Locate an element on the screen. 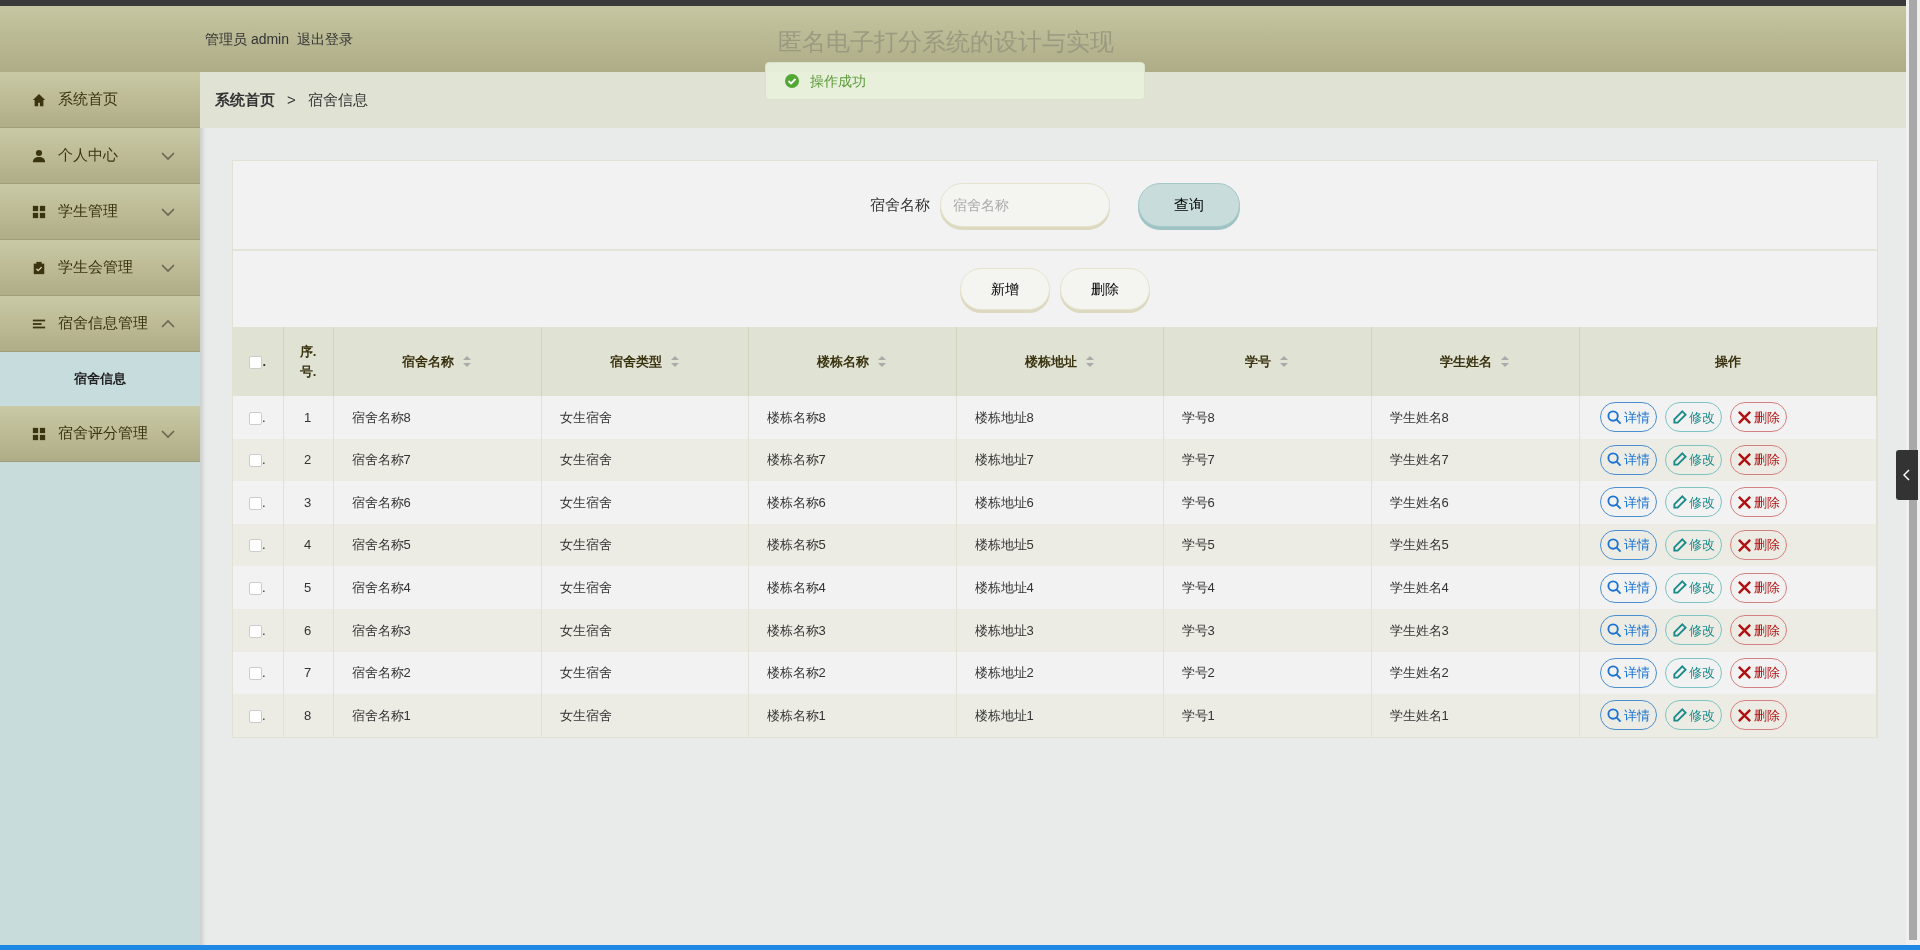  table-cell: 学生姓名7 is located at coordinates (1419, 460).